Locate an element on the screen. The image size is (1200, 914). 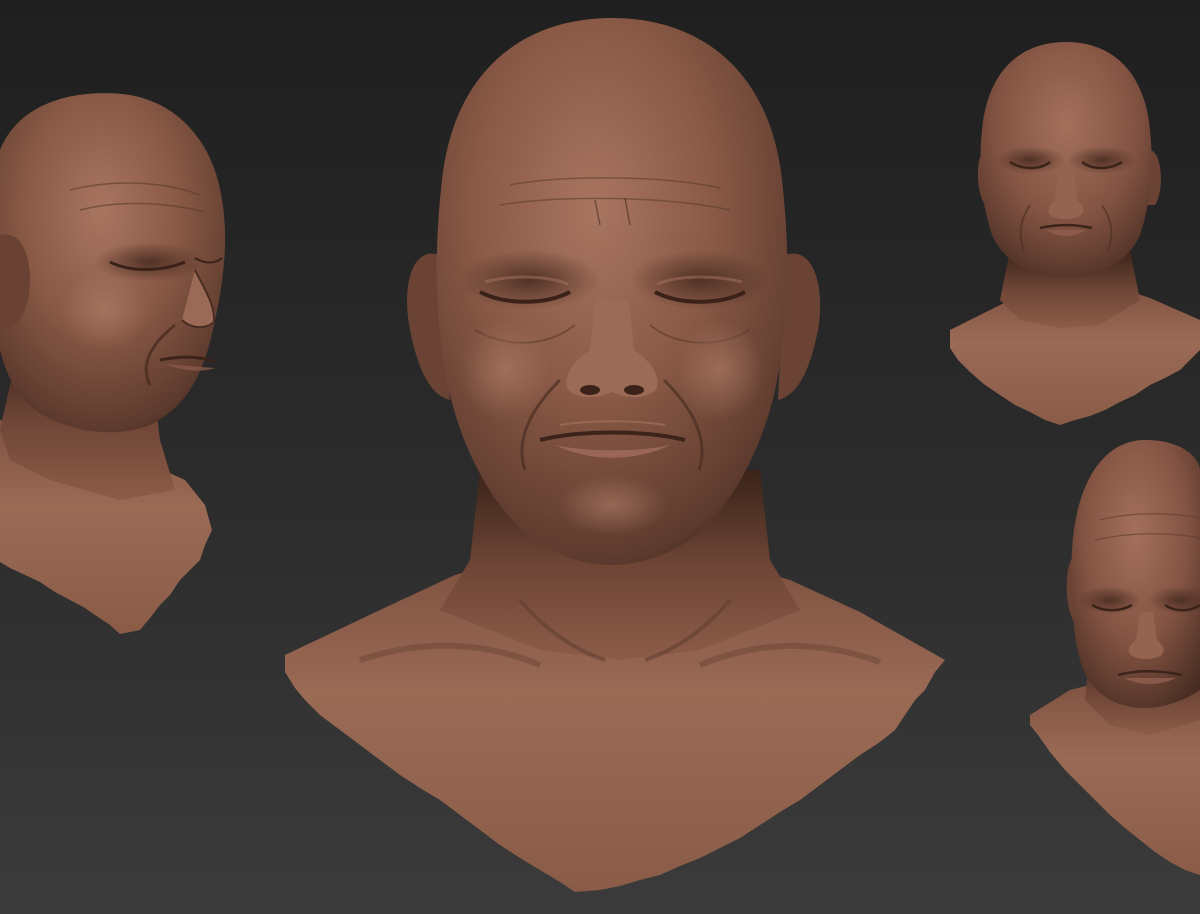
bust-render-three-quarter is located at coordinates (113, 363).